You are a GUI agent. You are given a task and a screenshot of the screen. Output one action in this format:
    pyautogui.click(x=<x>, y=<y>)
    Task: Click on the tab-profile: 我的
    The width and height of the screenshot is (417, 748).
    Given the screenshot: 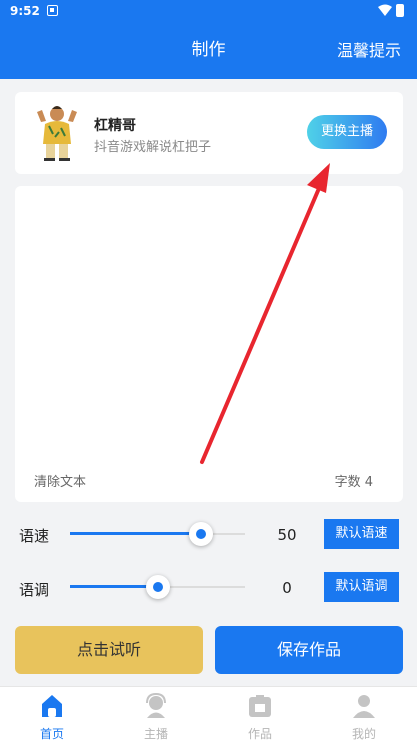 What is the action you would take?
    pyautogui.click(x=364, y=717)
    